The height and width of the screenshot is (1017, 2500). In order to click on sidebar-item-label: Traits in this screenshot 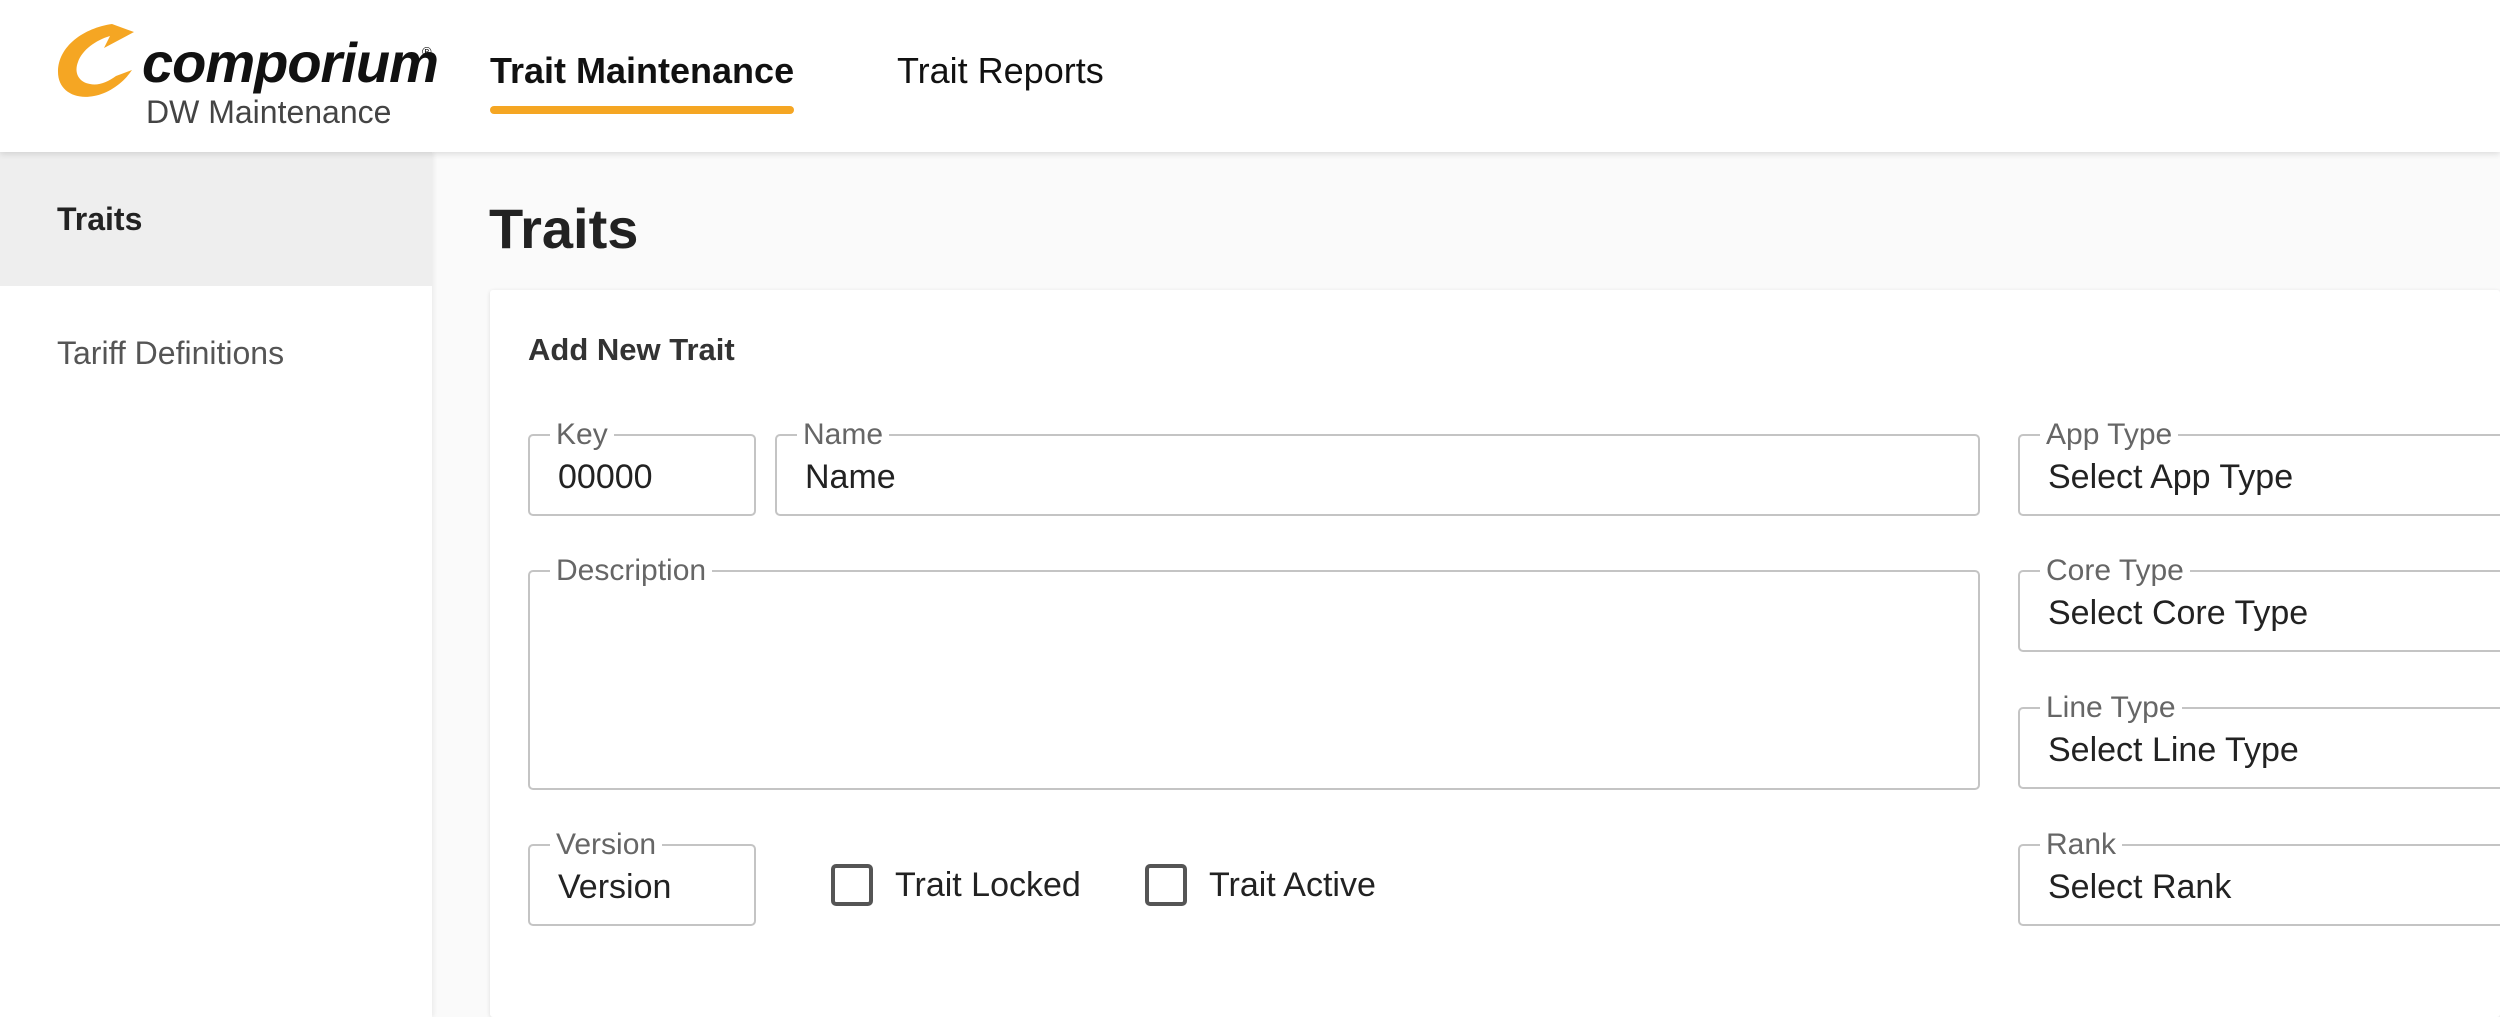, I will do `click(100, 218)`.